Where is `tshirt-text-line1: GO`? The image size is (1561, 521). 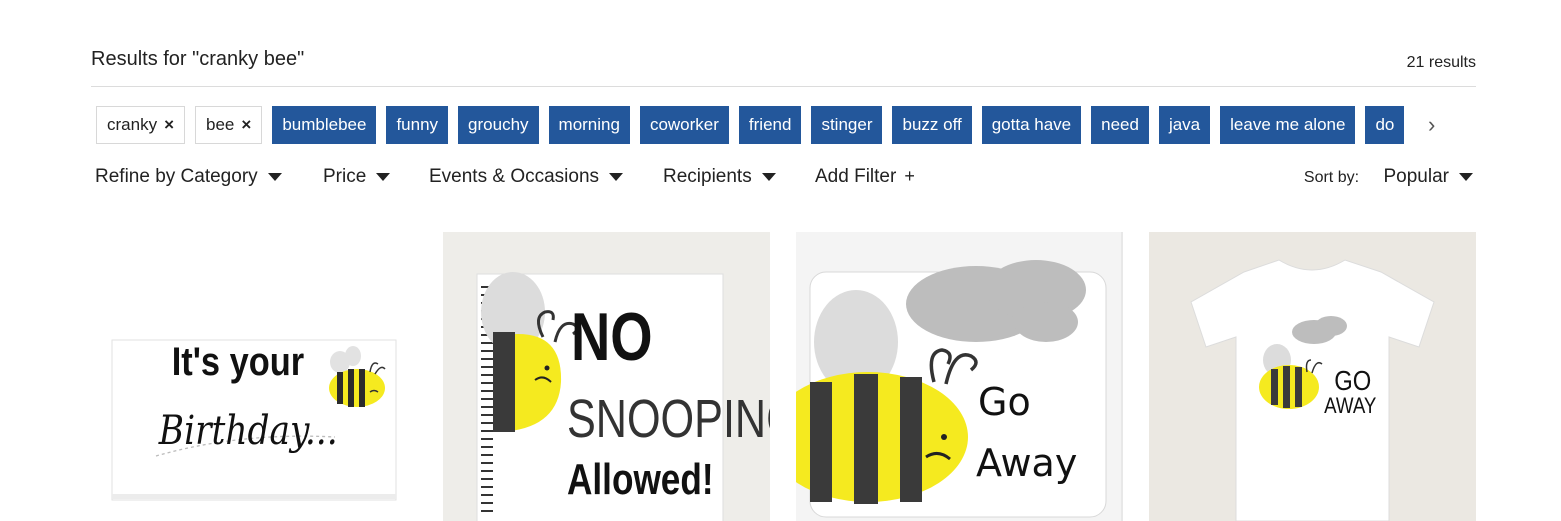 tshirt-text-line1: GO is located at coordinates (1352, 380).